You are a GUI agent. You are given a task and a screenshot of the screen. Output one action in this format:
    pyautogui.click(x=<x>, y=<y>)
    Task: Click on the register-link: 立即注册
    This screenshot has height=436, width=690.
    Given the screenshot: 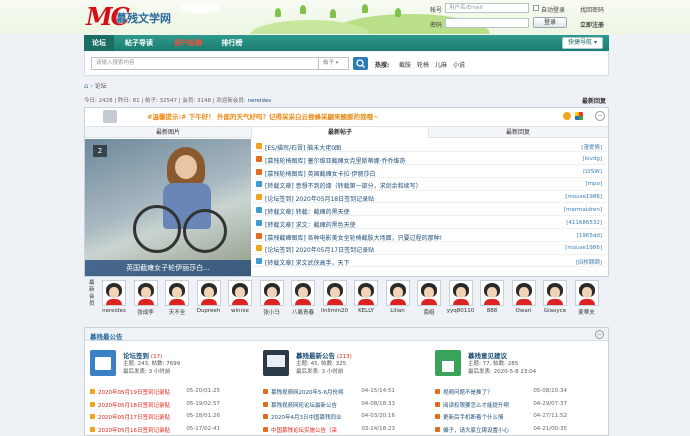 What is the action you would take?
    pyautogui.click(x=592, y=24)
    